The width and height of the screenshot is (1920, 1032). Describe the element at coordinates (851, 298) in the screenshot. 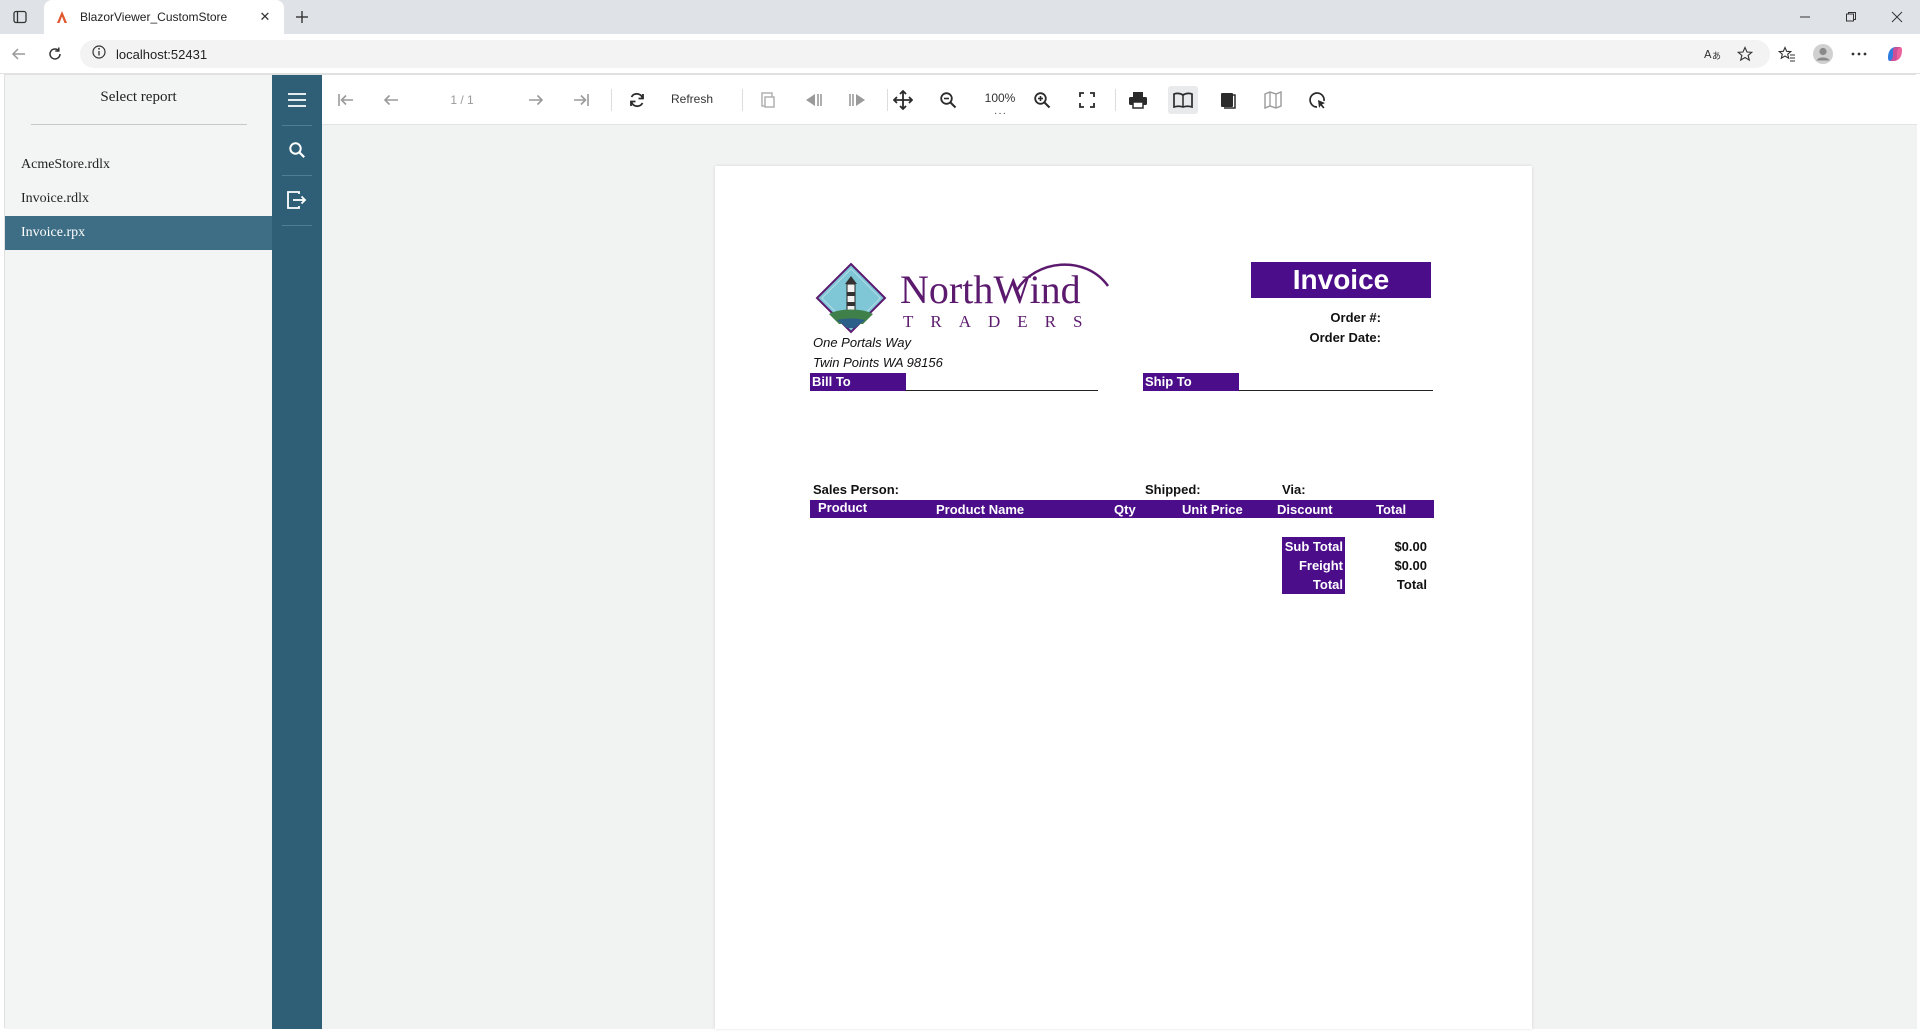

I see `lighthouse-logo-icon` at that location.